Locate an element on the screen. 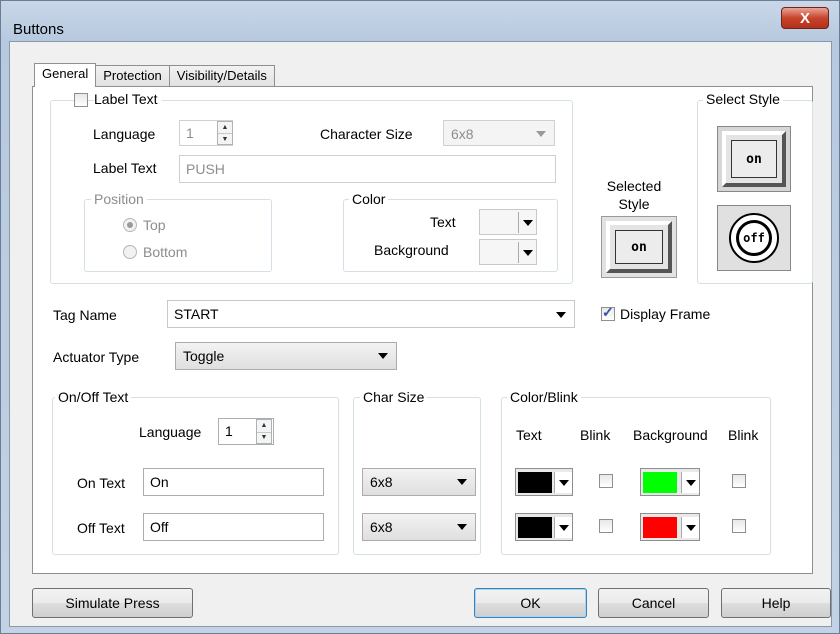 The height and width of the screenshot is (634, 840). position-bottom-label: Bottom is located at coordinates (165, 252).